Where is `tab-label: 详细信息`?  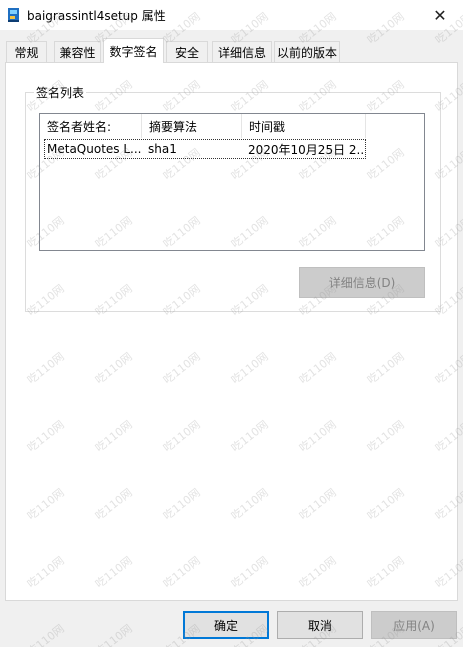 tab-label: 详细信息 is located at coordinates (241, 52).